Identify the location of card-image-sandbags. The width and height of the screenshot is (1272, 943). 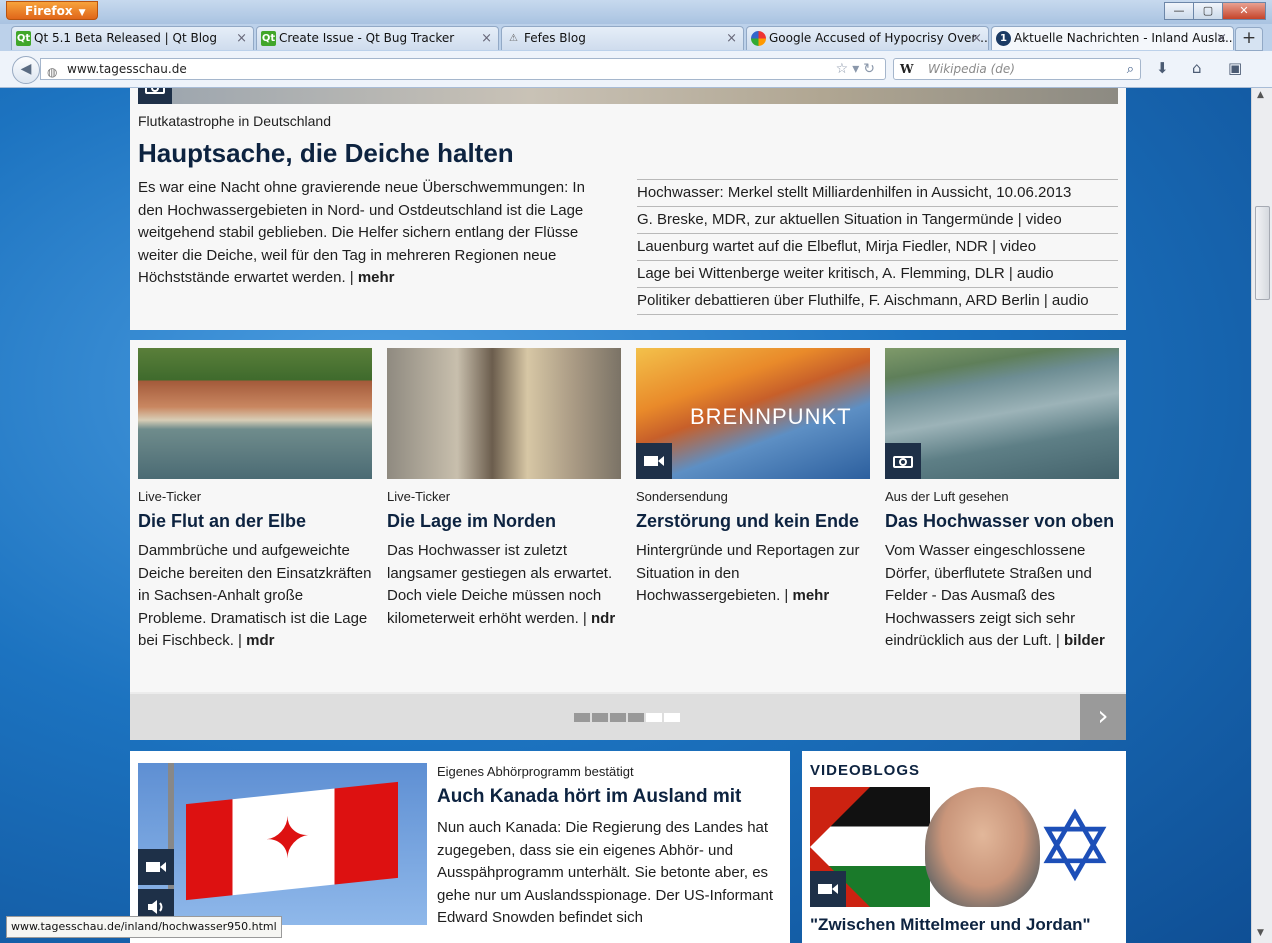
(504, 413).